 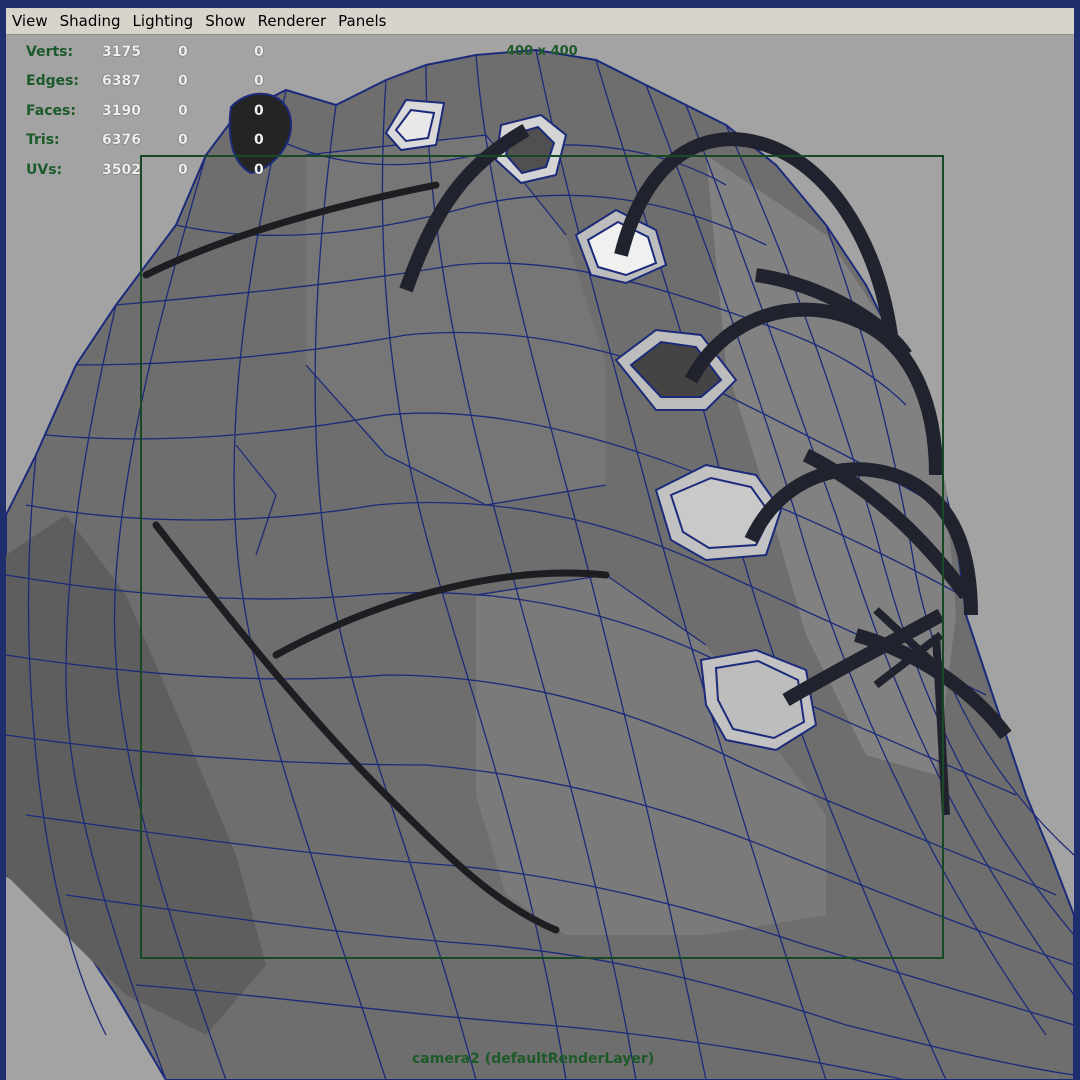 I want to click on hud-label: Verts:, so click(x=50, y=51).